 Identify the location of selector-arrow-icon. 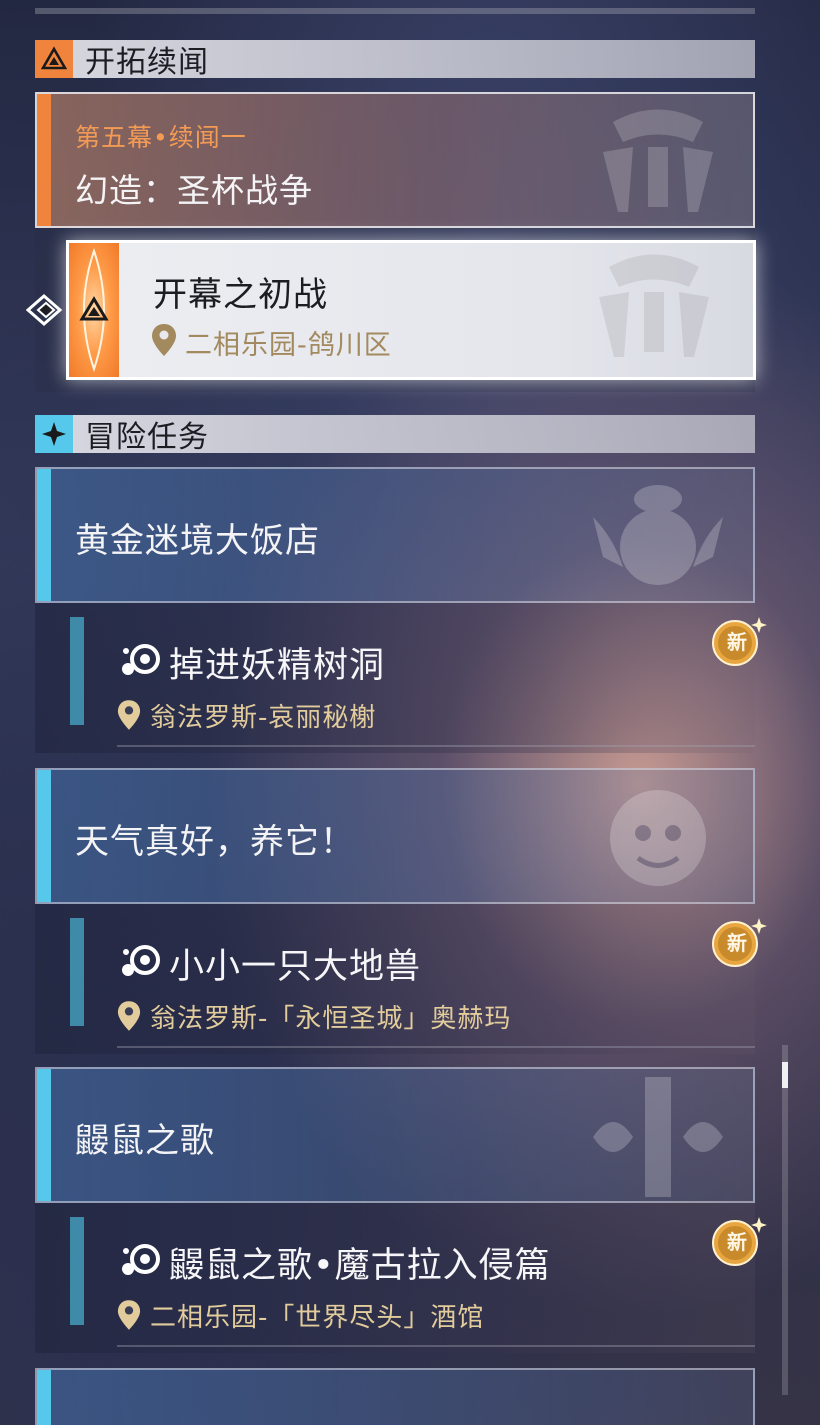
(45, 312).